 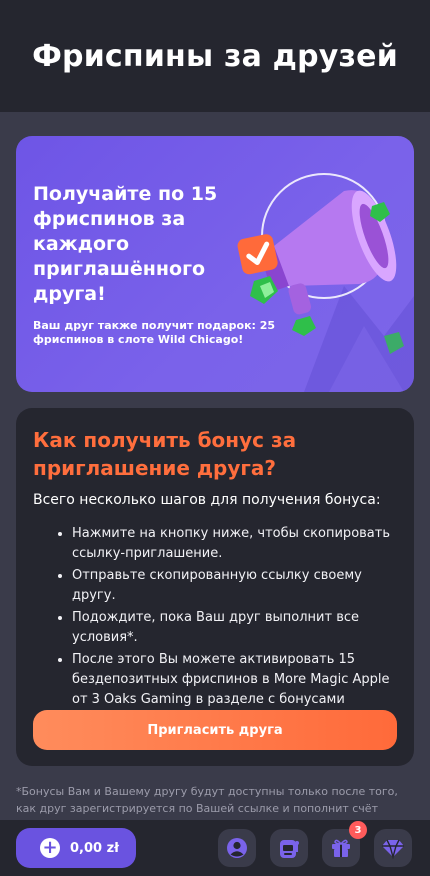 What do you see at coordinates (215, 848) in the screenshot?
I see `bottom-bar: + 0,00 zł 3` at bounding box center [215, 848].